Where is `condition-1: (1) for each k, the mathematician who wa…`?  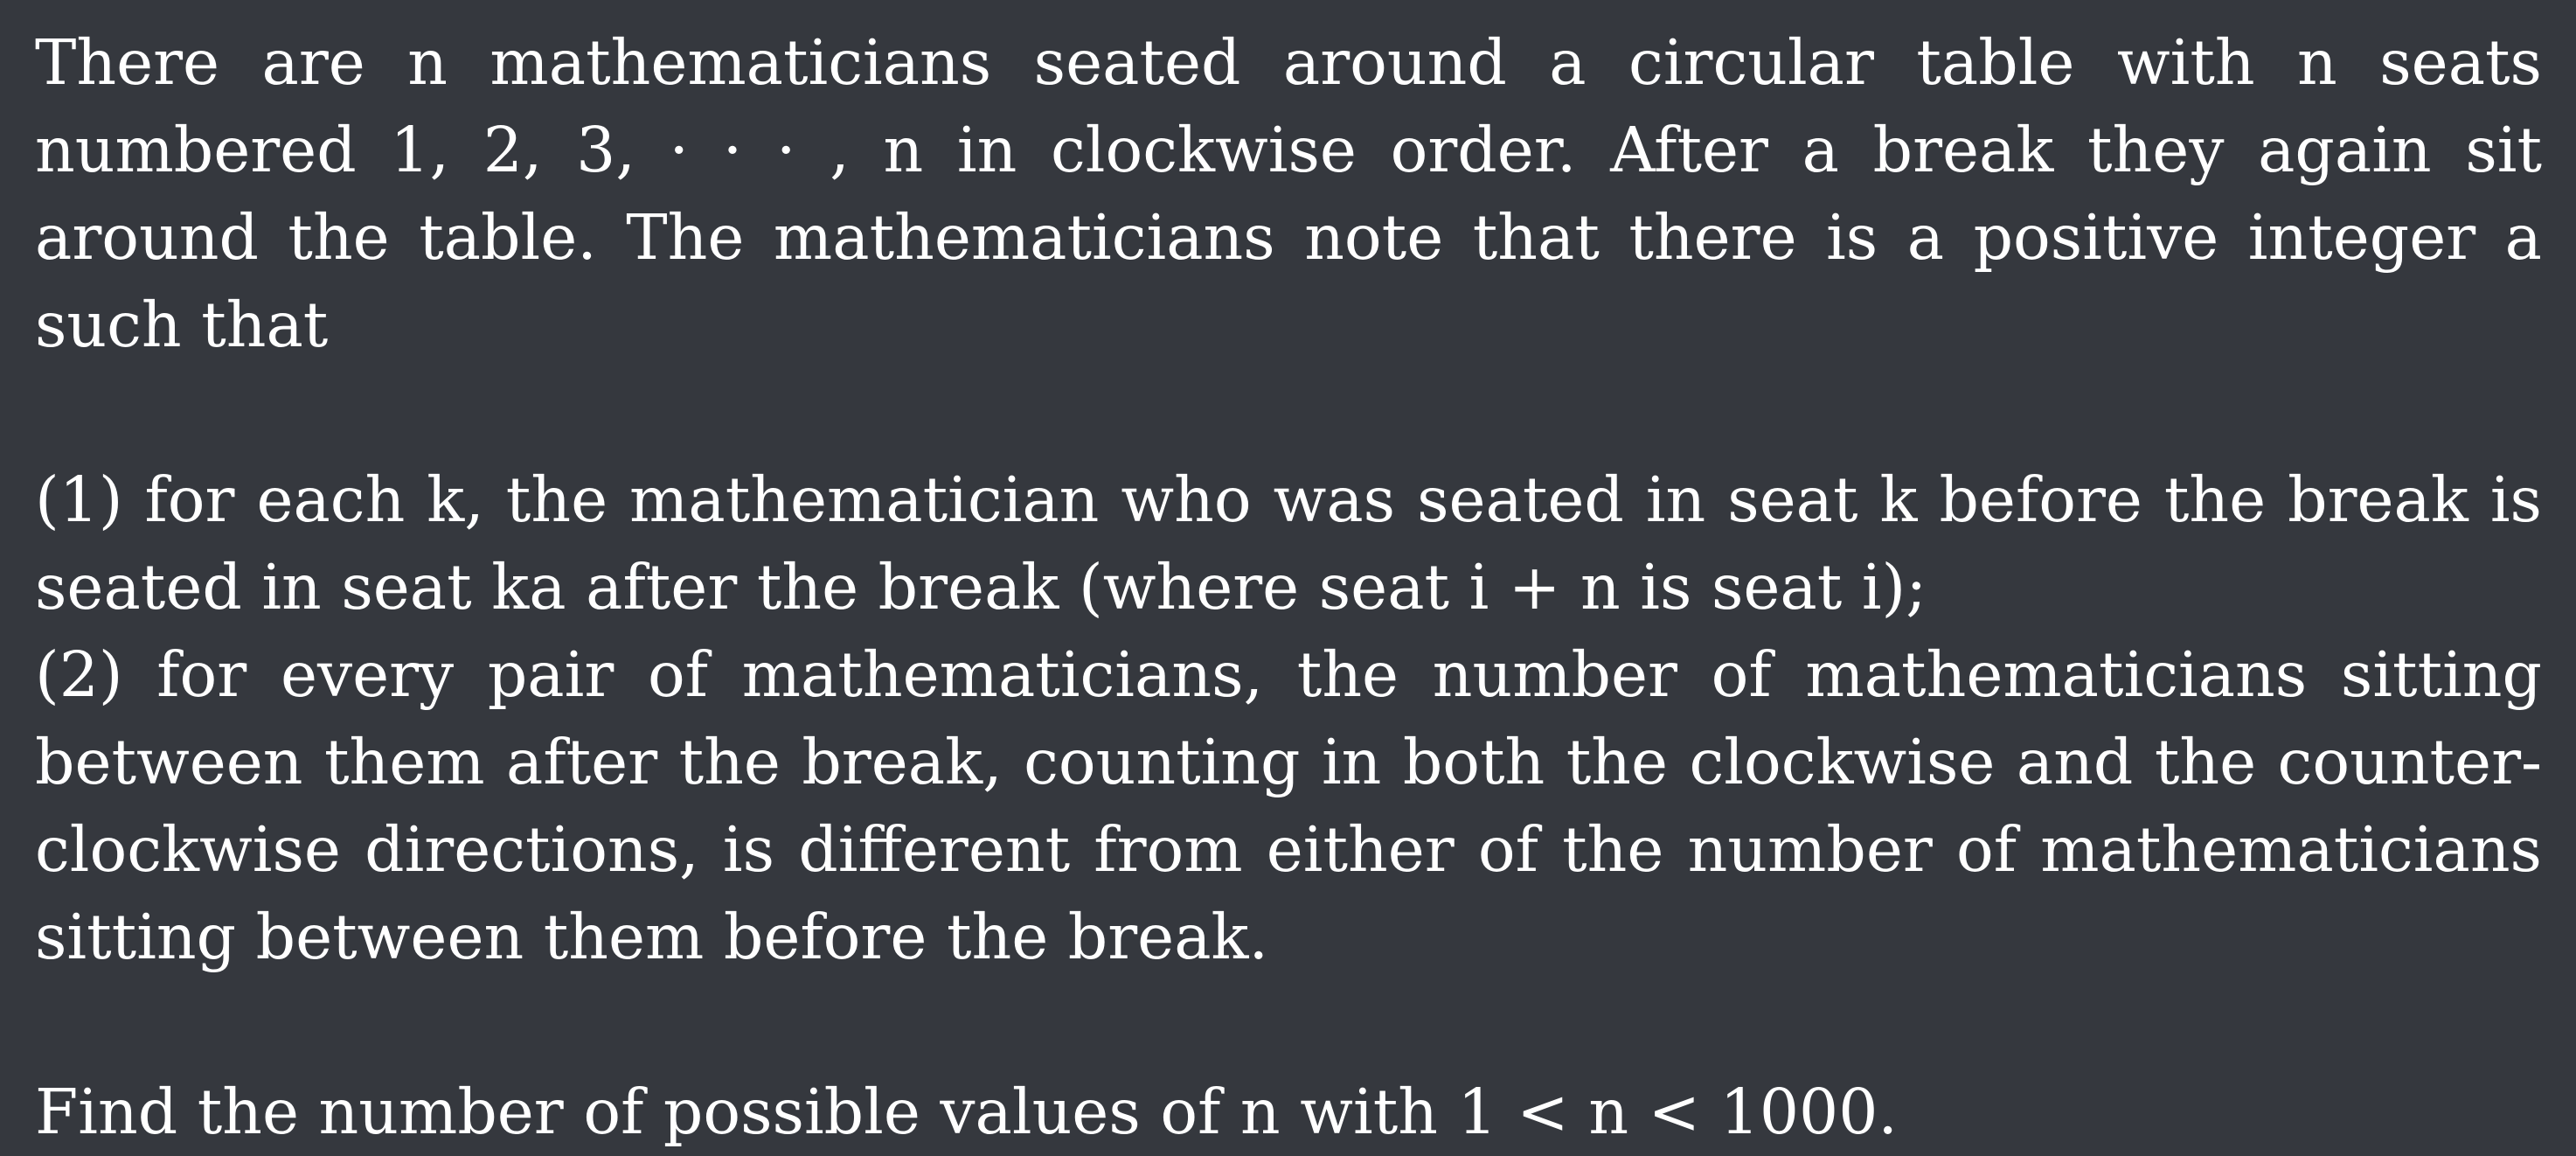 condition-1: (1) for each k, the mathematician who wa… is located at coordinates (1288, 543).